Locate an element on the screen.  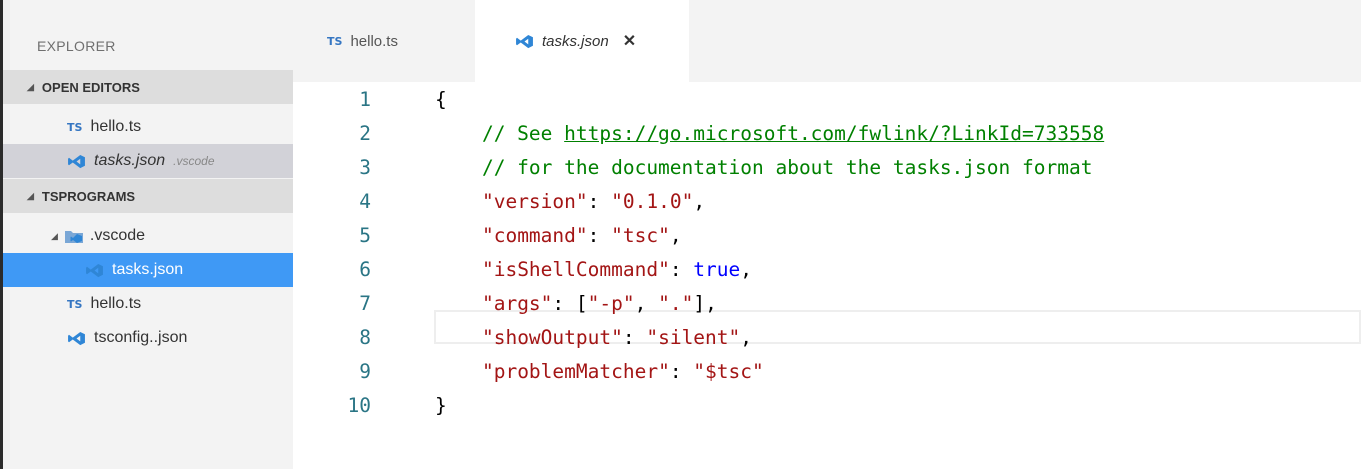
code-token: { is located at coordinates (441, 99).